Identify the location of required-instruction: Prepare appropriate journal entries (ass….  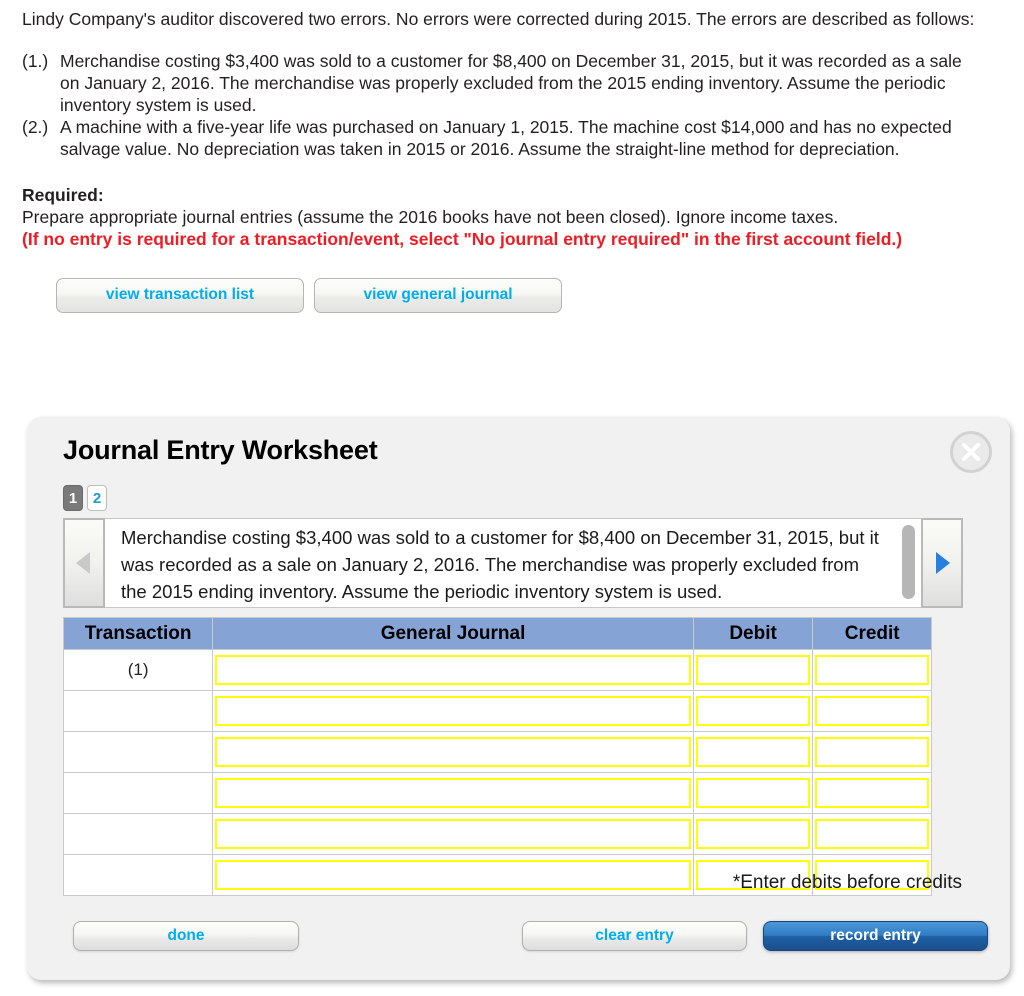
(430, 217).